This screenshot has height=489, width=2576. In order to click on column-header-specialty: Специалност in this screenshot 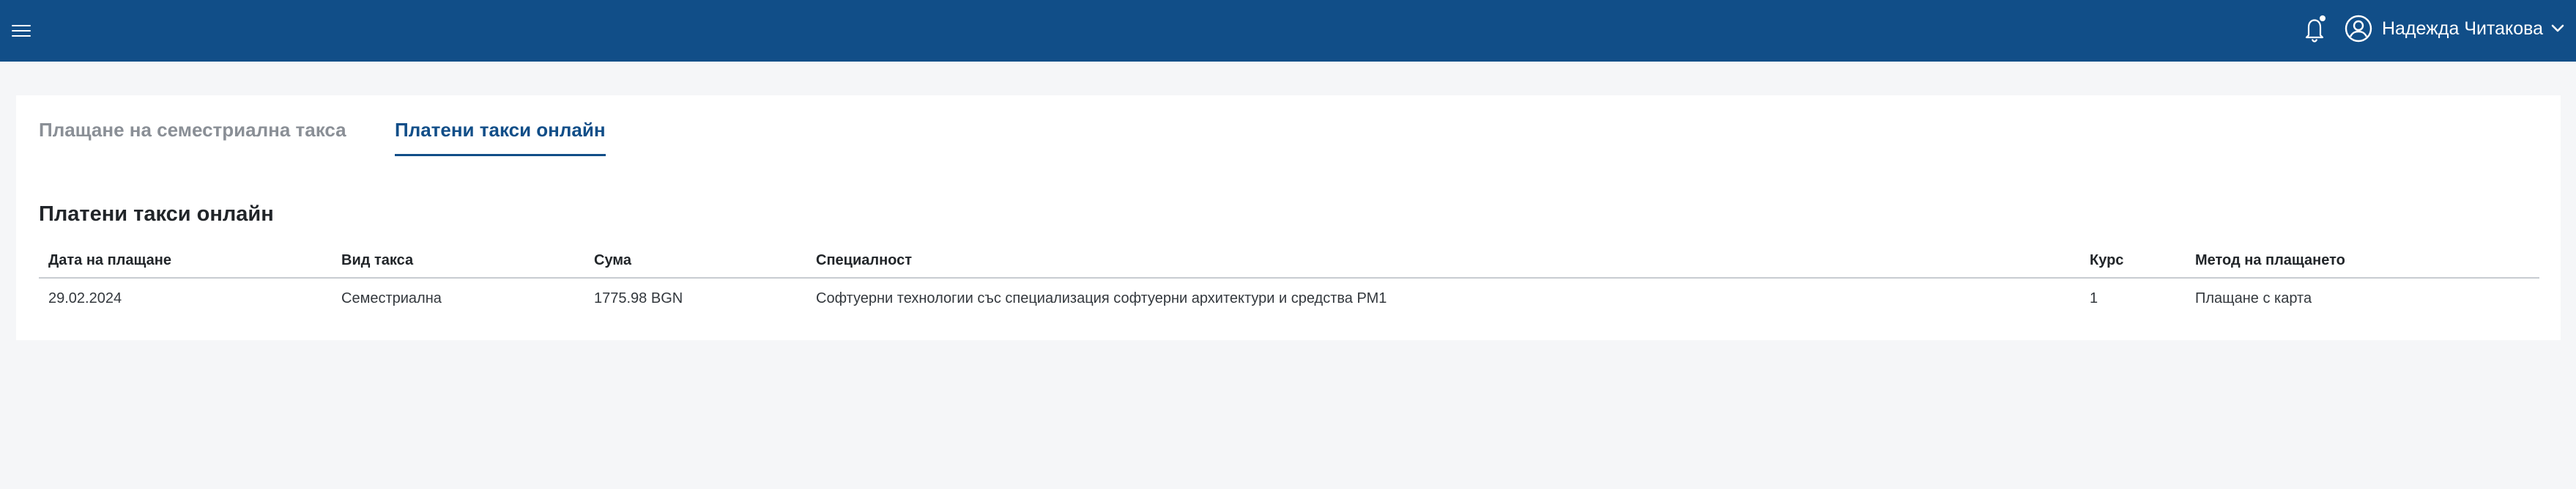, I will do `click(864, 260)`.